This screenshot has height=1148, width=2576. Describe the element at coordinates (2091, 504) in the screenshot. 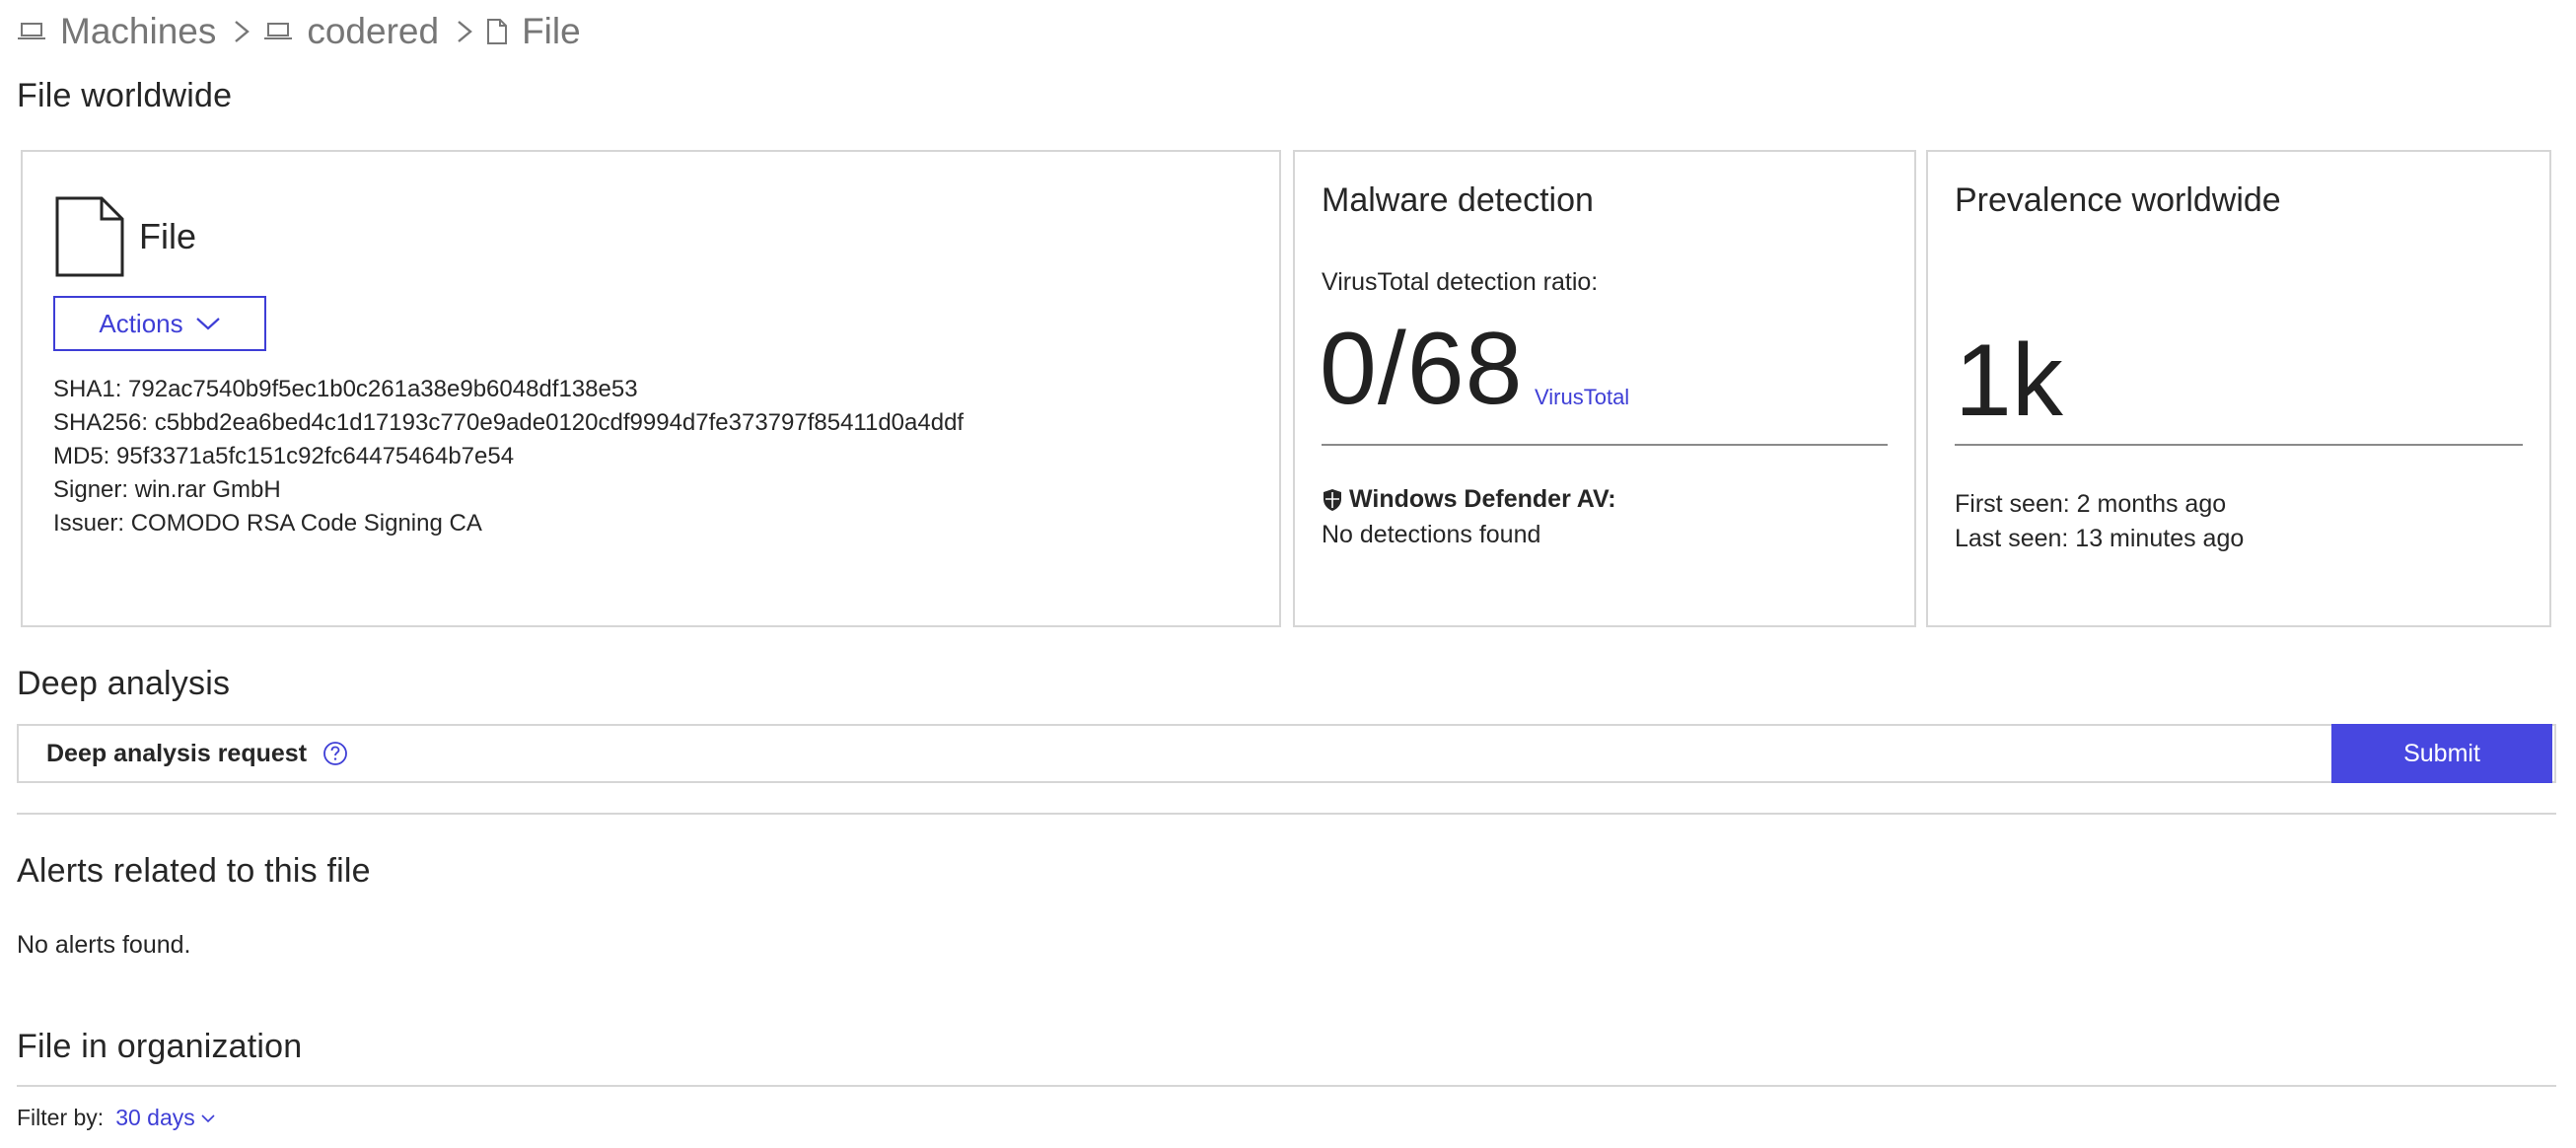

I see `first-seen: First seen: 2 months ago` at that location.